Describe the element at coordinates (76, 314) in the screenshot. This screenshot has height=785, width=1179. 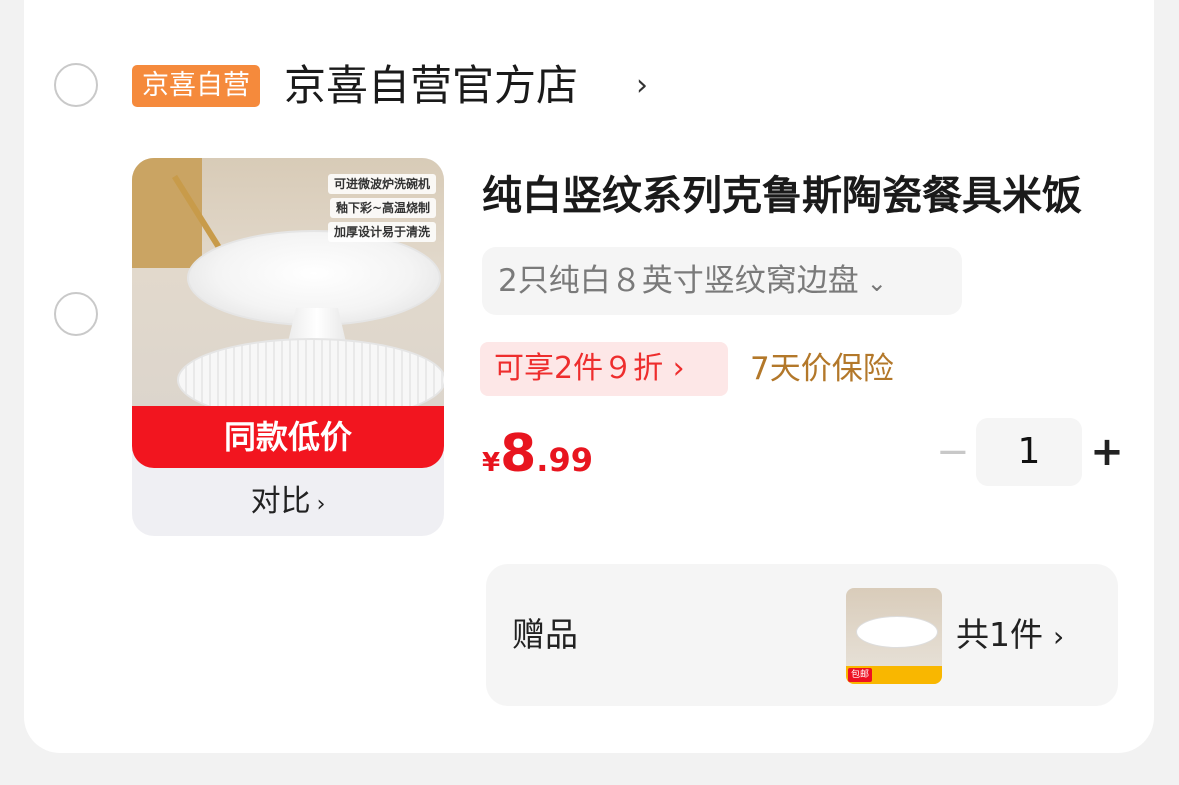
I see `item-select-radio` at that location.